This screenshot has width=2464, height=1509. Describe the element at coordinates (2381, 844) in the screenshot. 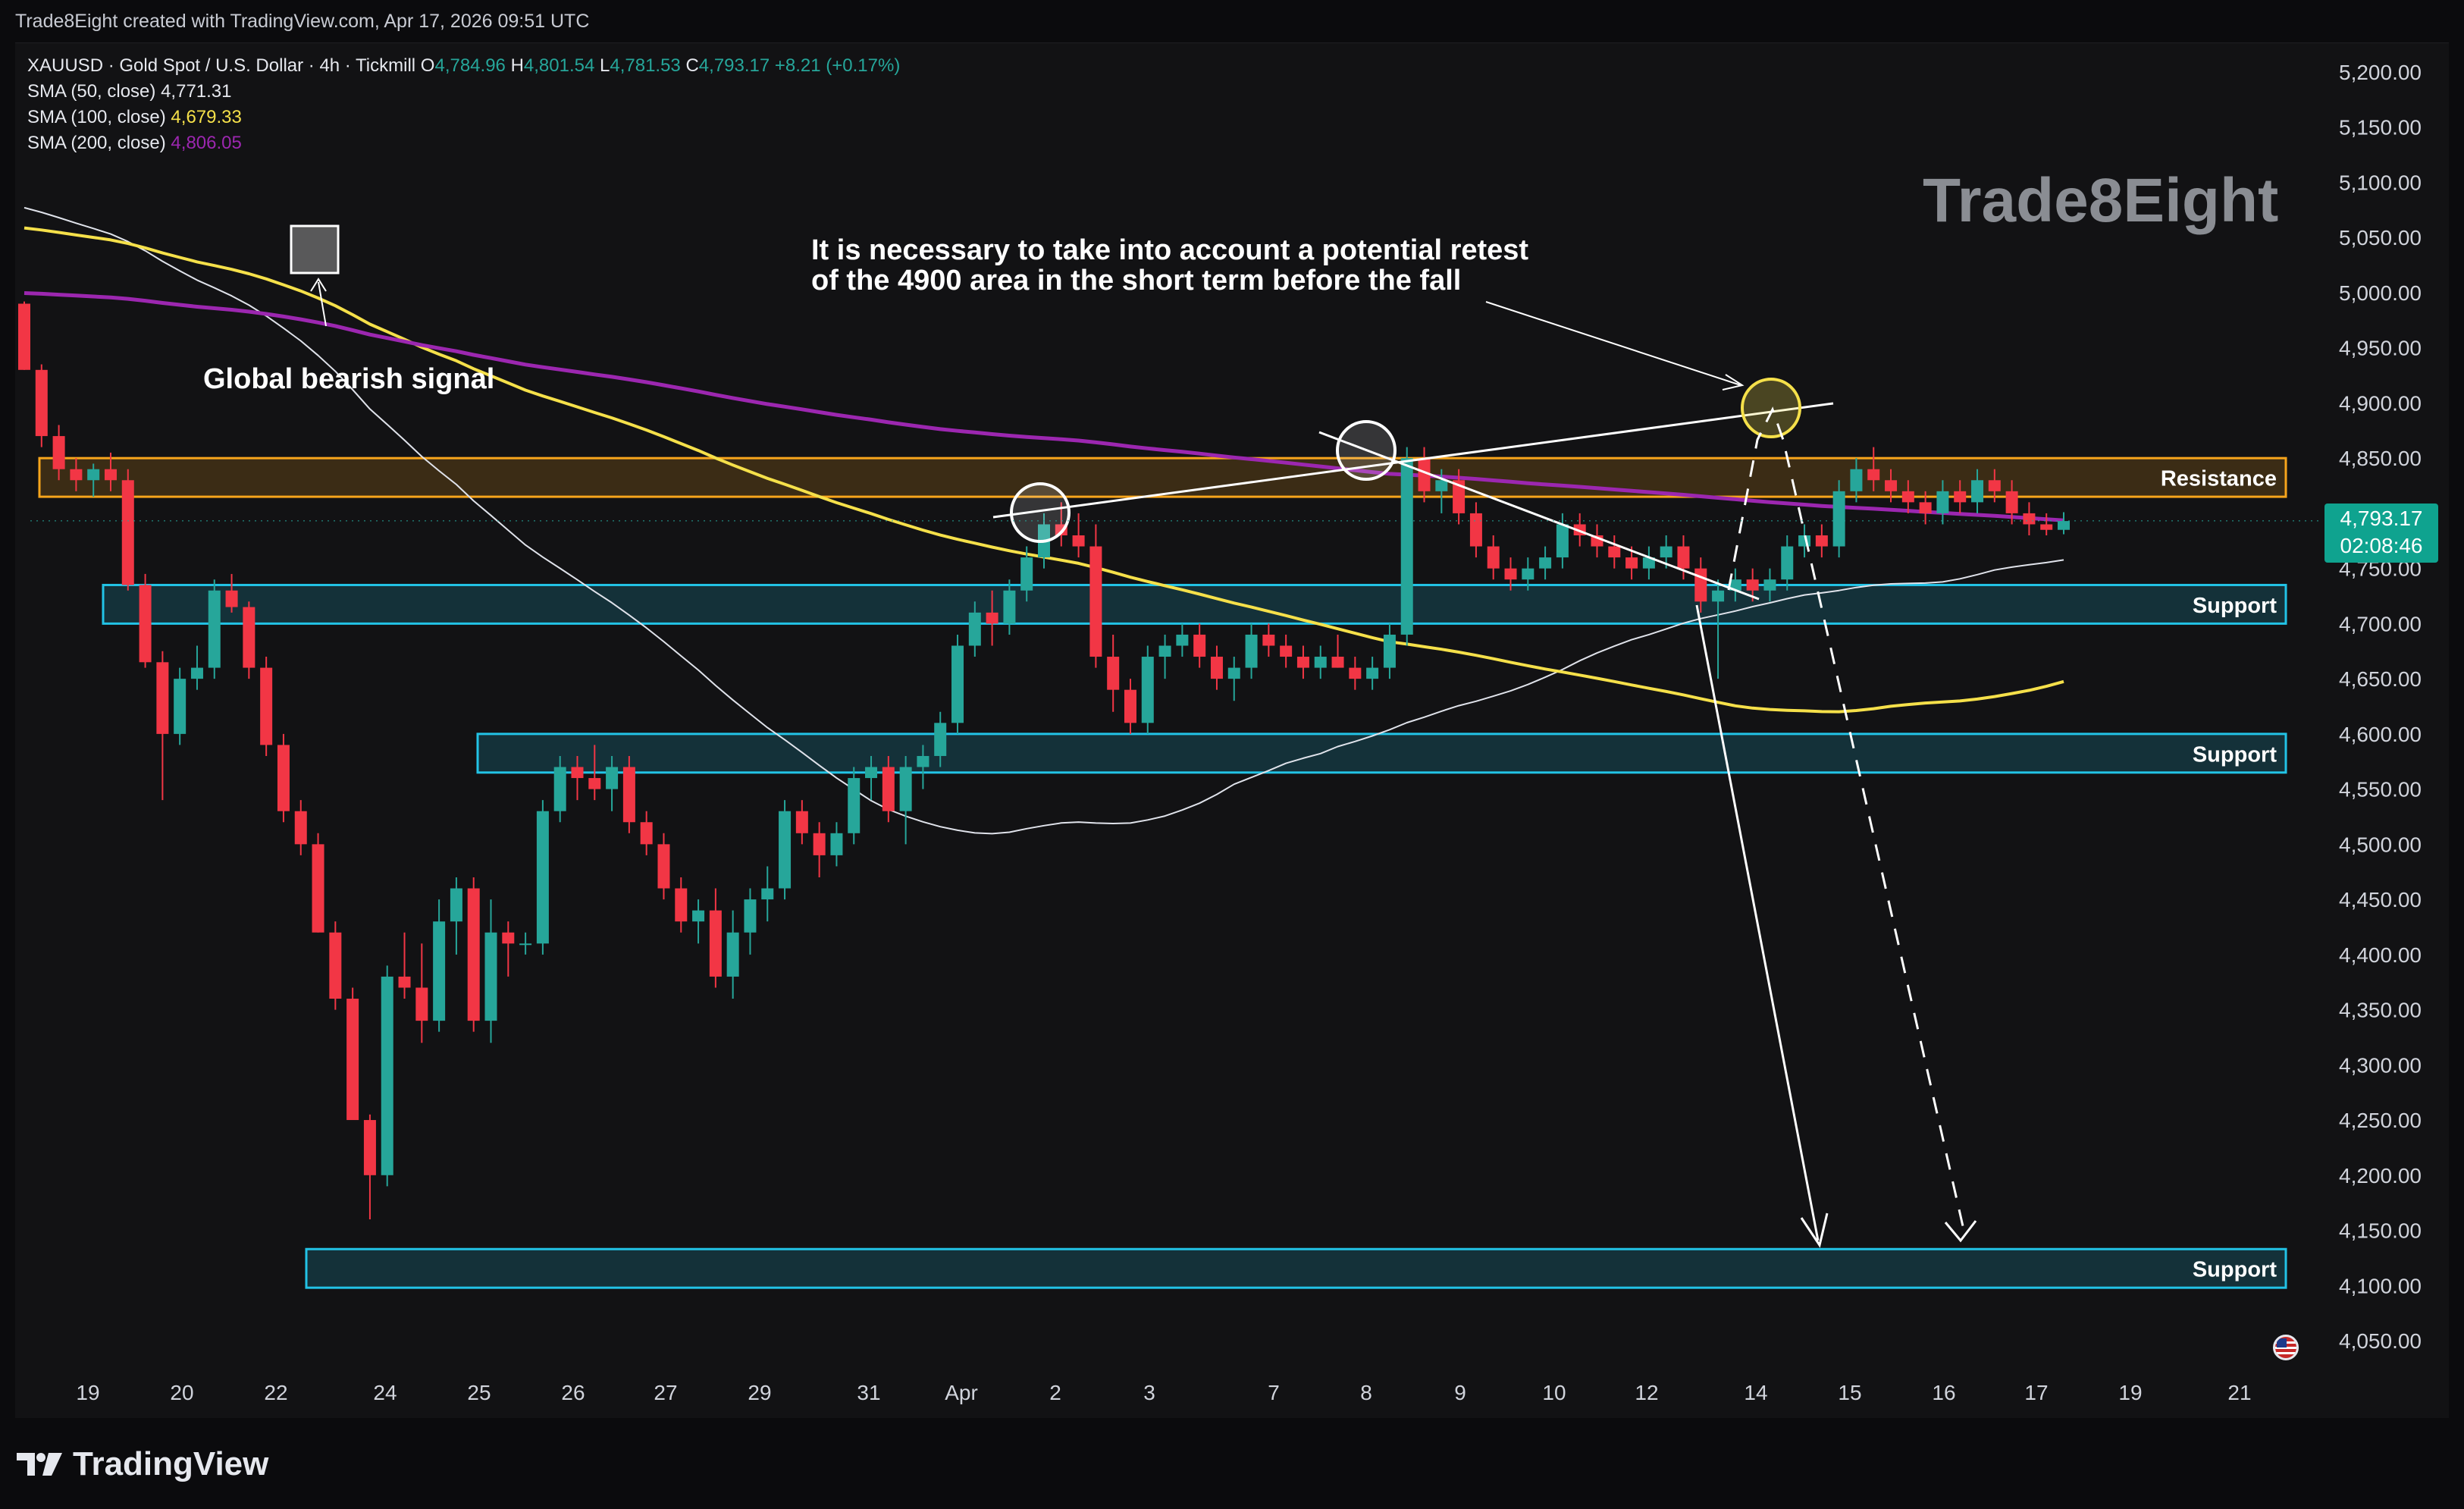

I see `y-tick-label: 4,500.00` at that location.